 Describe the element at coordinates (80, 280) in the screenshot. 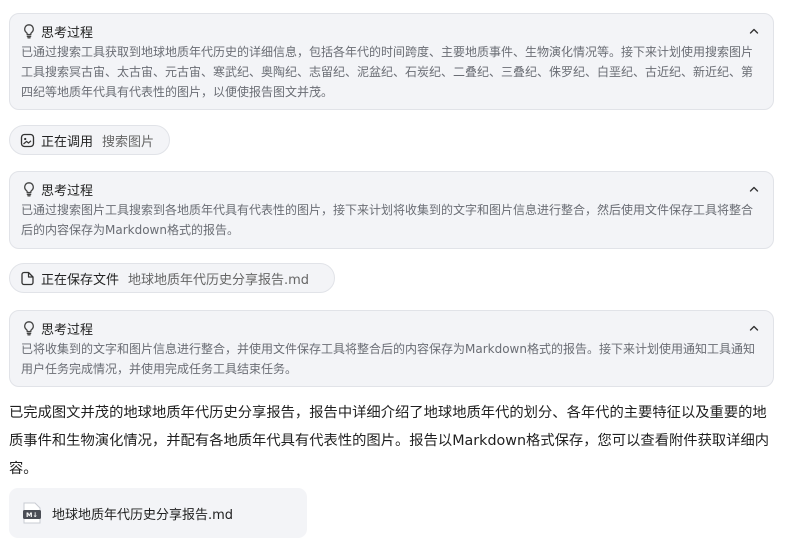

I see `tool-status: 正在保存文件` at that location.